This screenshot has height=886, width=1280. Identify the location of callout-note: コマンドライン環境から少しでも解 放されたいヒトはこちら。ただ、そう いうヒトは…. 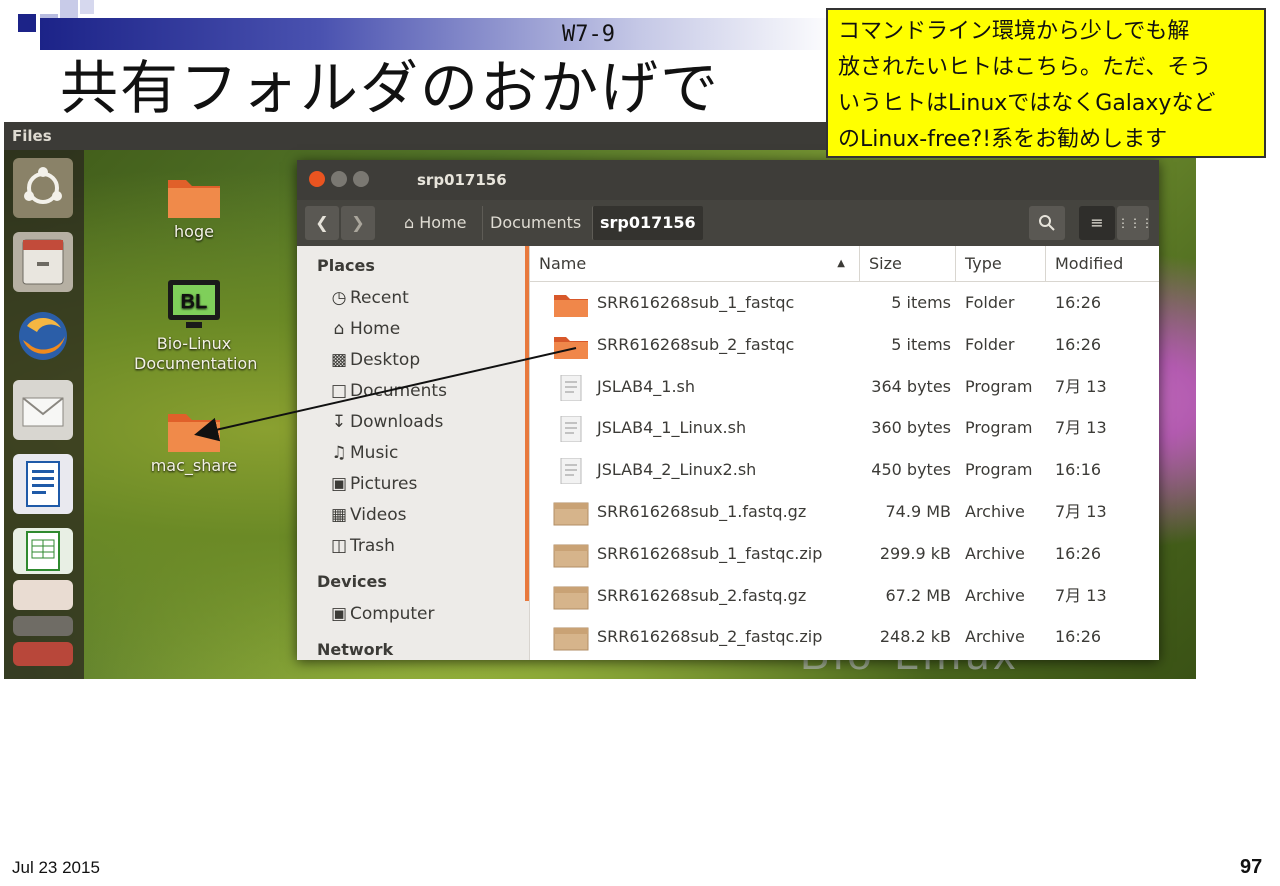
(1046, 83).